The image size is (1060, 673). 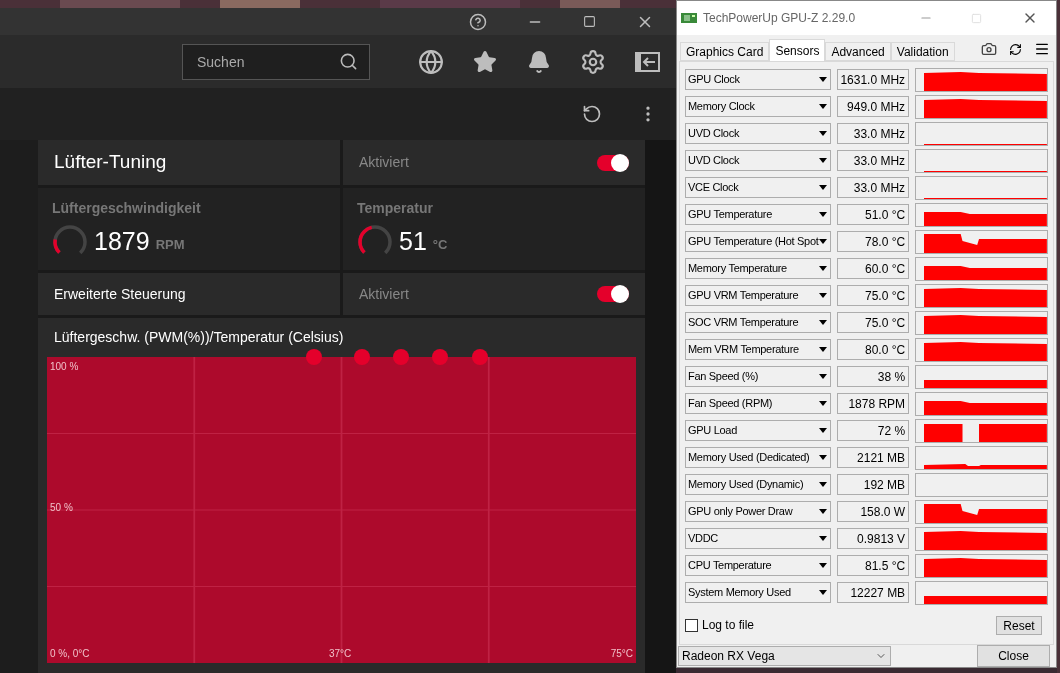 I want to click on sensor-value: 12227 MB, so click(x=873, y=592).